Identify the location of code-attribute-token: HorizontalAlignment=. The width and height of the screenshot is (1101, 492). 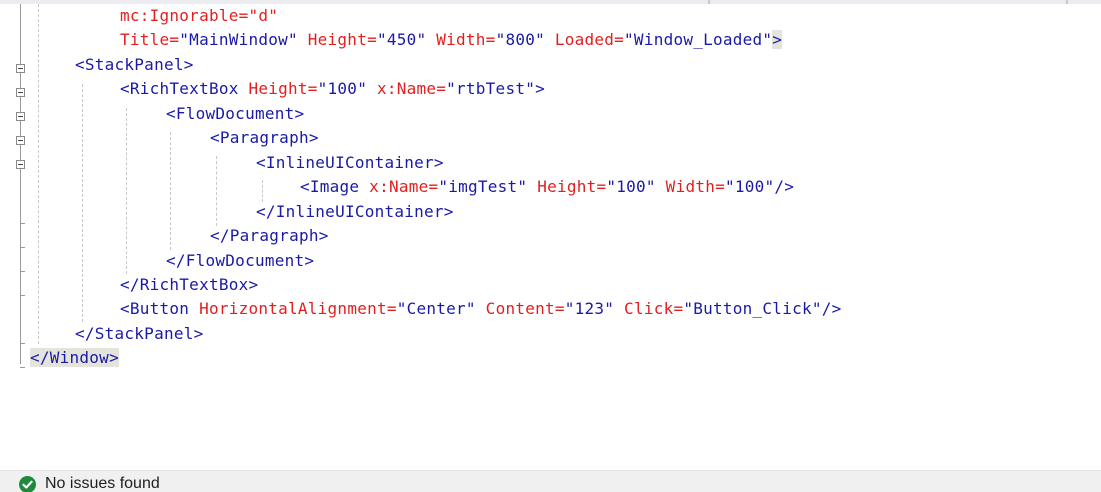
(293, 308).